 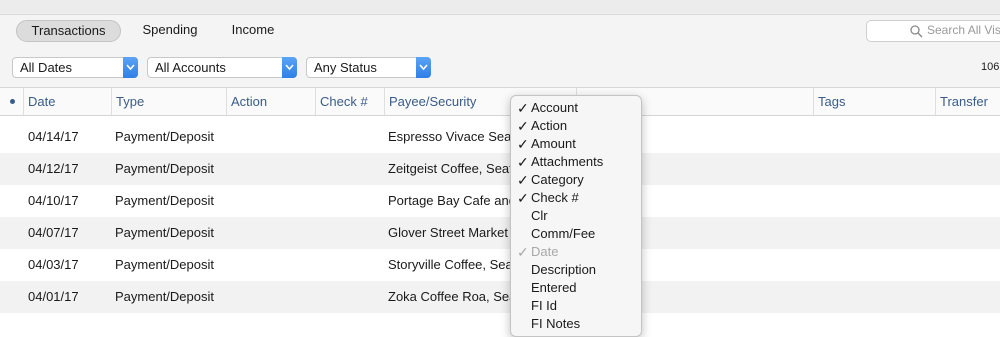 I want to click on menu-item-fi-notes: FI Notes, so click(x=576, y=324).